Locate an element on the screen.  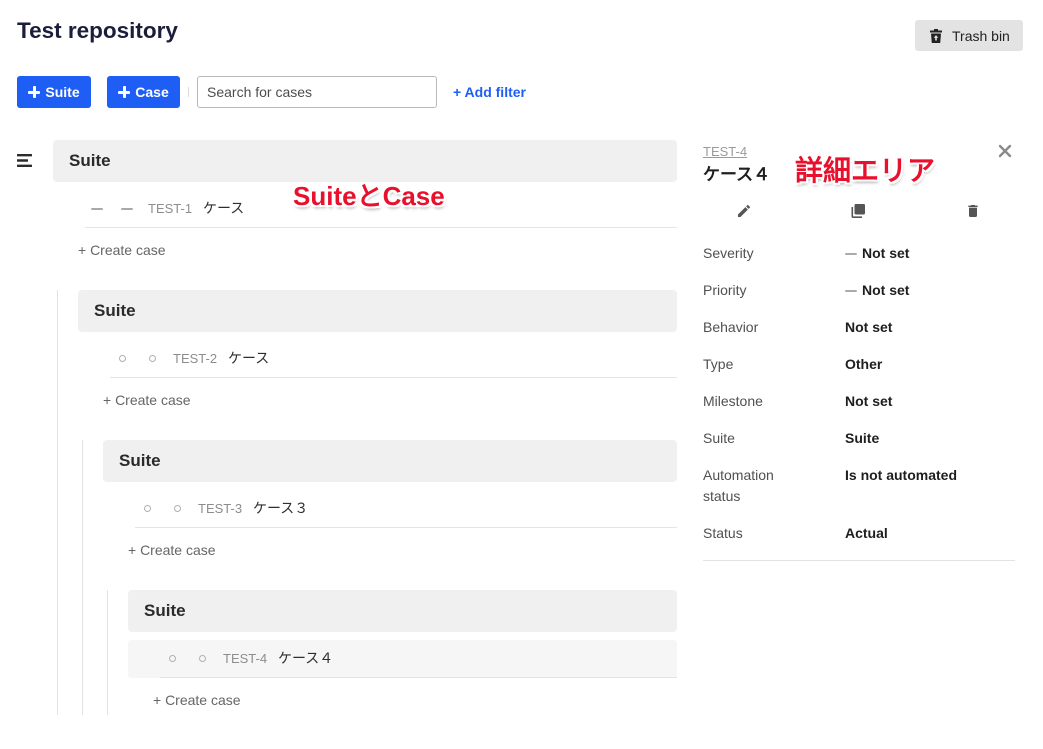
case-id: TEST-3 is located at coordinates (220, 508).